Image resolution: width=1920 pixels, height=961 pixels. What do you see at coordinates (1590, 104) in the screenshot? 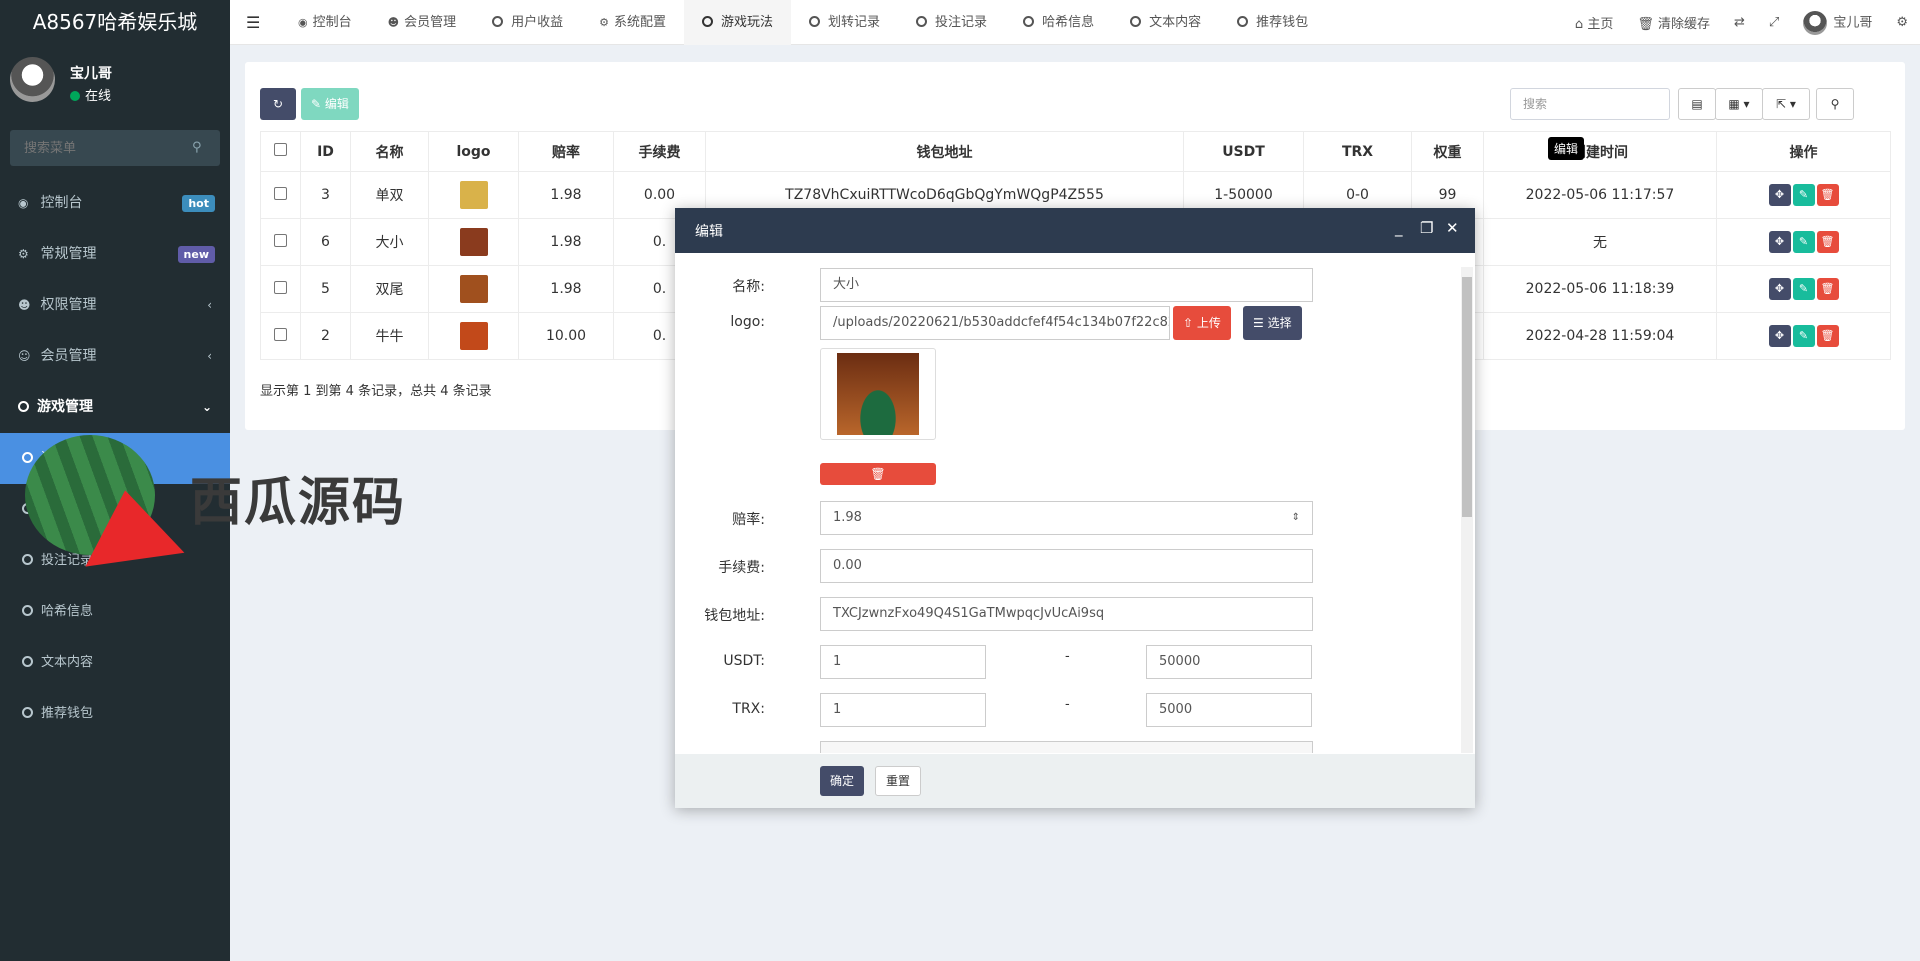
I see `table-search-input: 搜索` at bounding box center [1590, 104].